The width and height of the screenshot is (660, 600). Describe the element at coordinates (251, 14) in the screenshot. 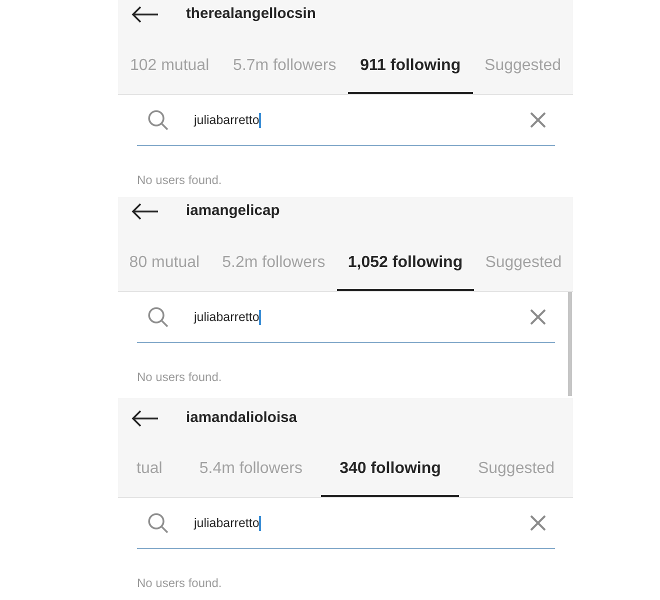

I see `username-title: therealangellocsin` at that location.